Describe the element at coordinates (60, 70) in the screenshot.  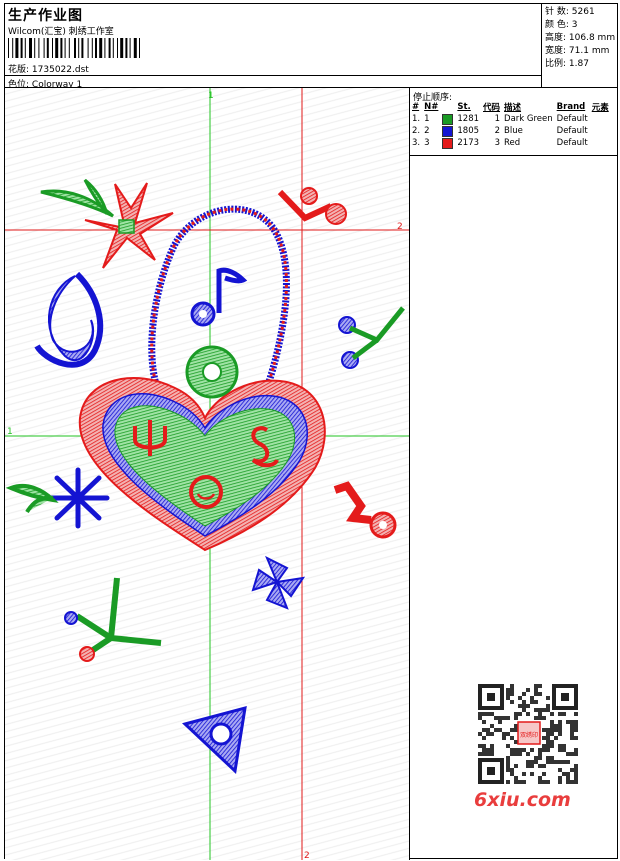
I see `design-value: 1735022.dst` at that location.